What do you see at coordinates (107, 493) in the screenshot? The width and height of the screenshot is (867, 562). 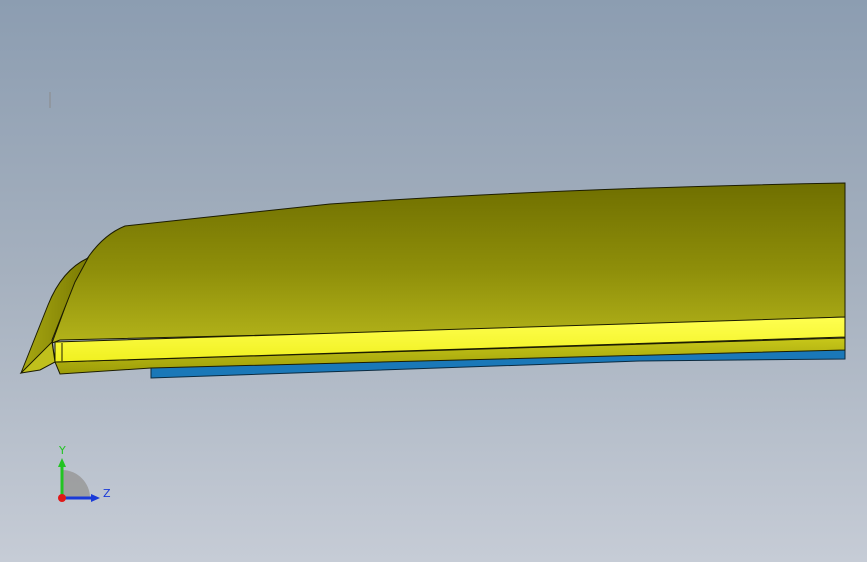 I see `z-axis-label: Z` at bounding box center [107, 493].